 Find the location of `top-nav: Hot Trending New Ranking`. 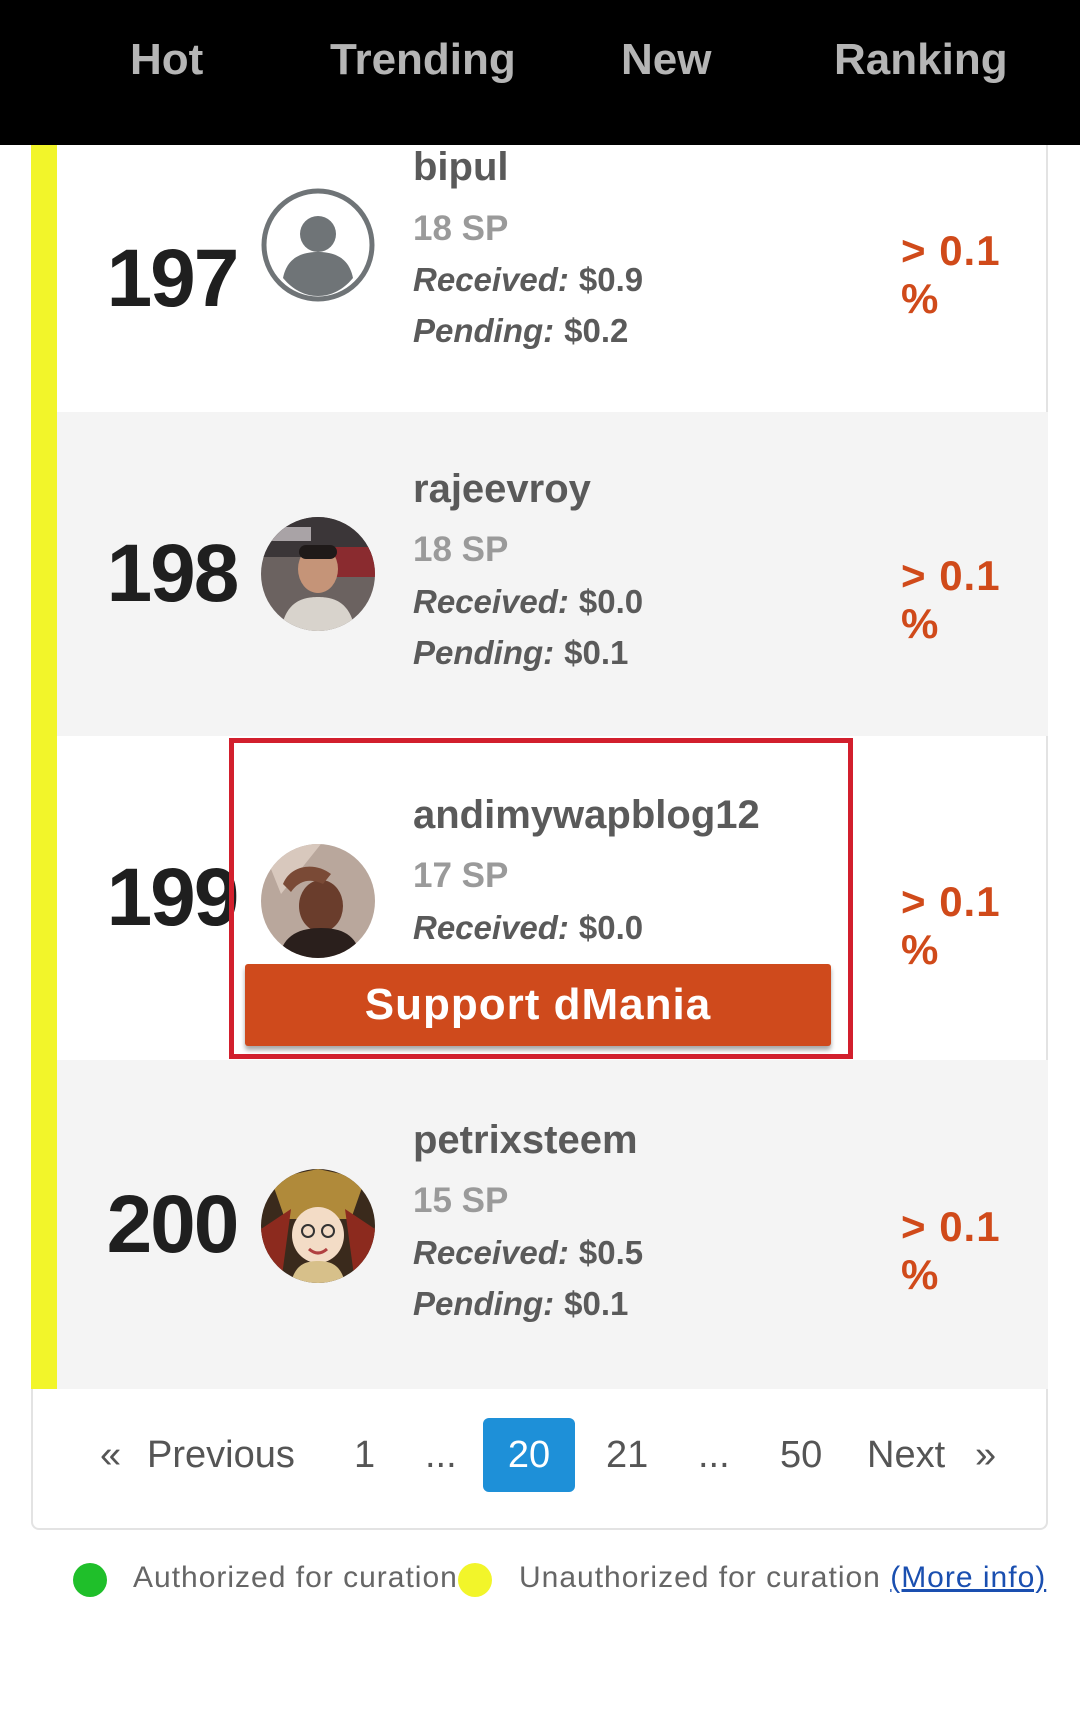

top-nav: Hot Trending New Ranking is located at coordinates (540, 72).